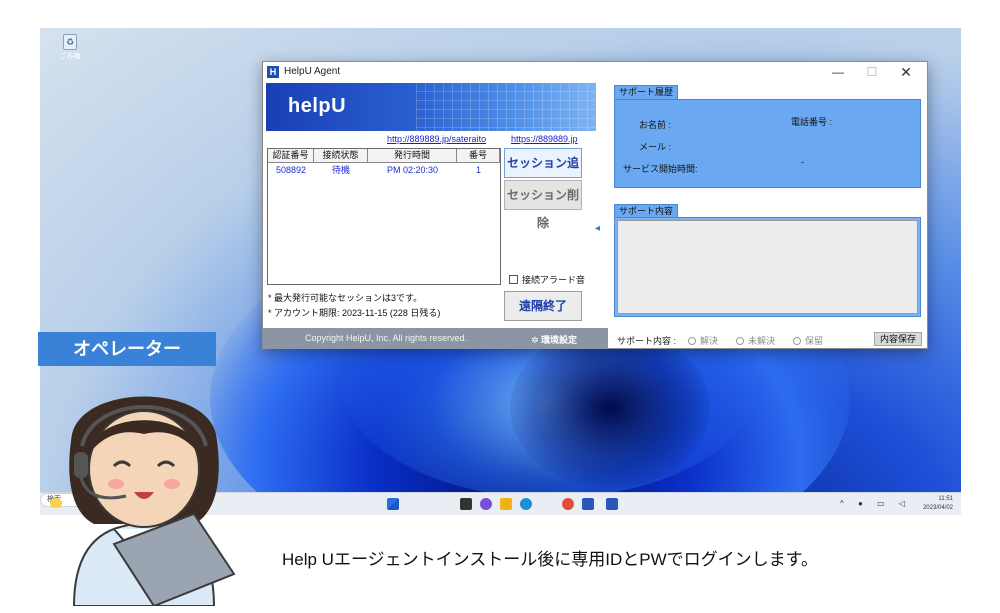 Image resolution: width=1000 pixels, height=613 pixels. I want to click on helpu-taskbar-icon, so click(588, 504).